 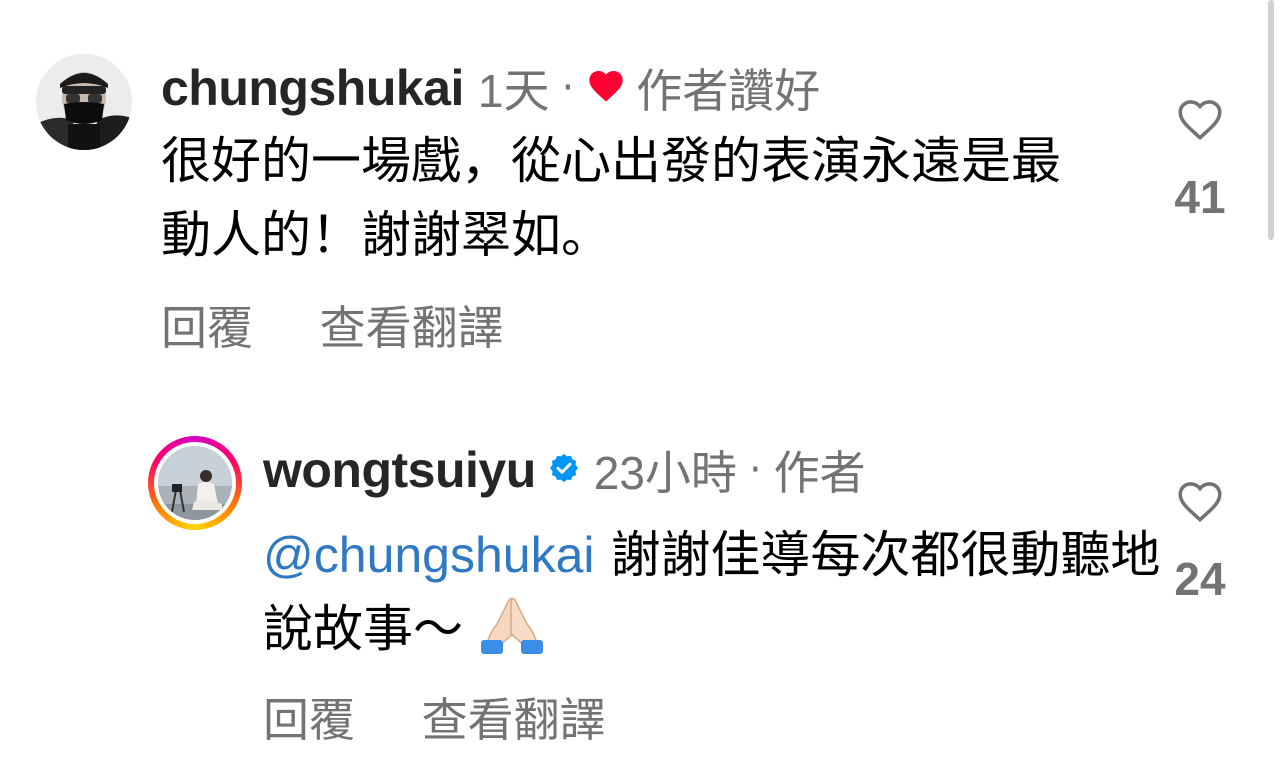 I want to click on mention-link: @chungshukai, so click(x=429, y=555).